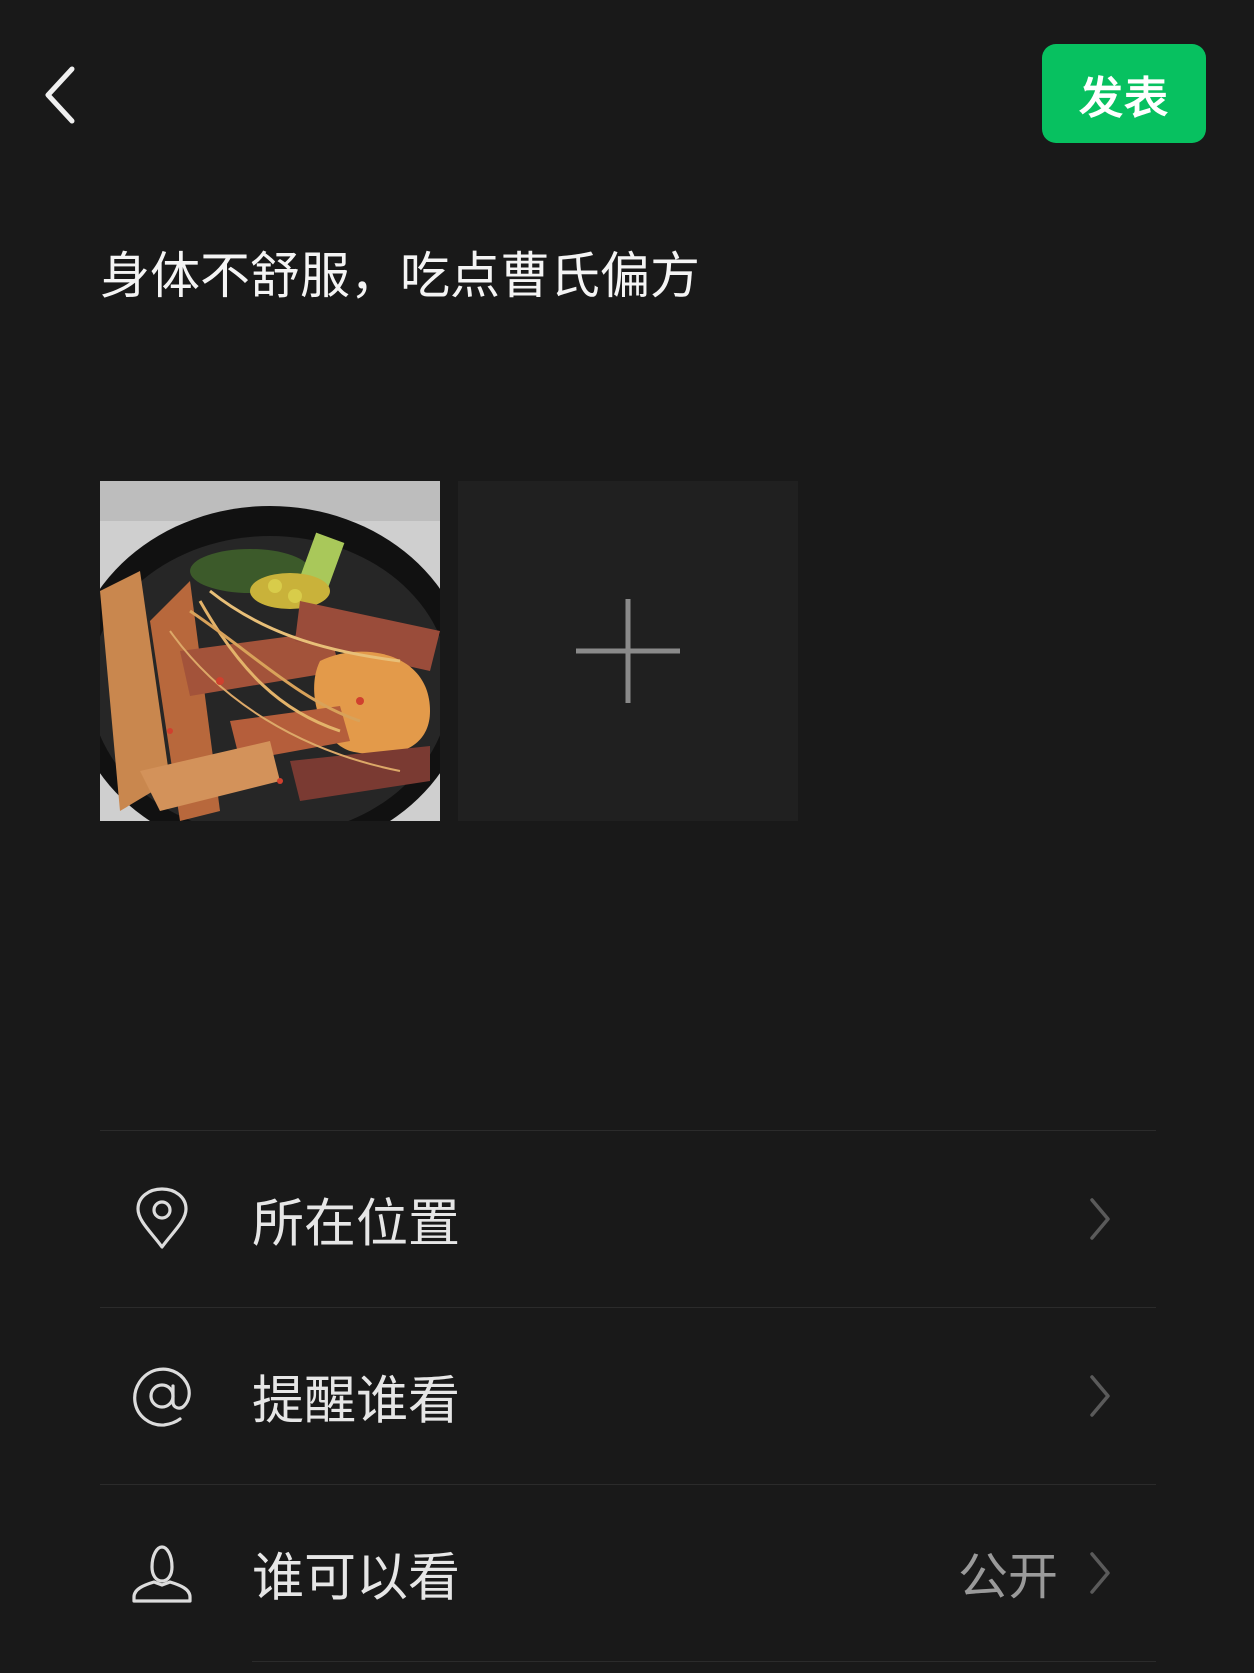 This screenshot has width=1254, height=1673. I want to click on food-photo-image, so click(270, 651).